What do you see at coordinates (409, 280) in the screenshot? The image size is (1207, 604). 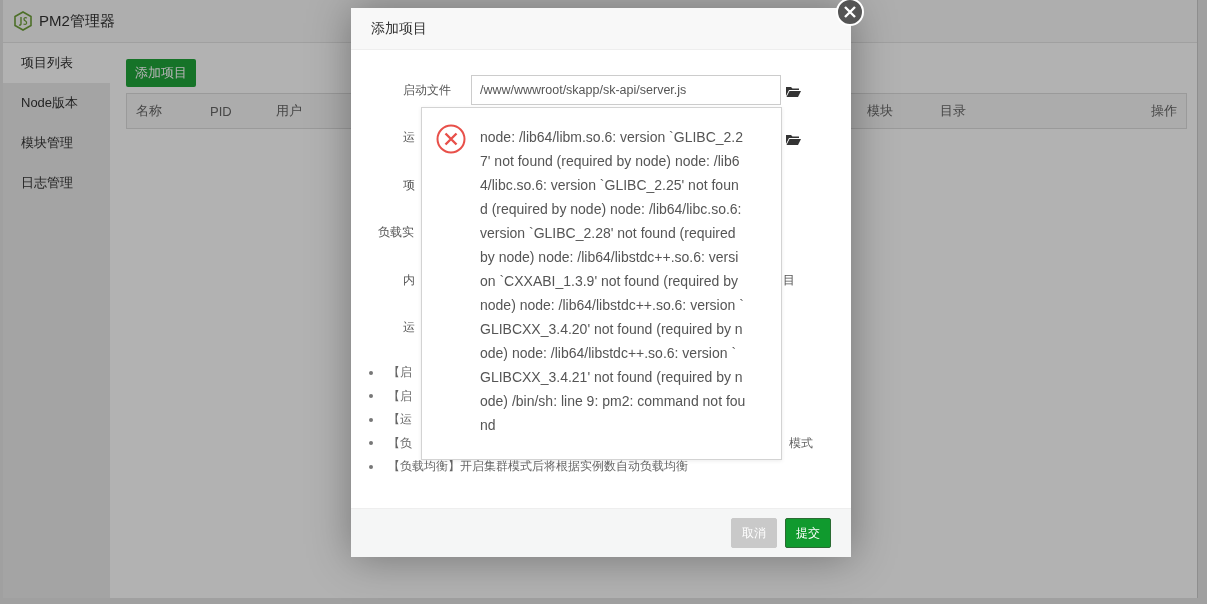 I see `field-label: 内` at bounding box center [409, 280].